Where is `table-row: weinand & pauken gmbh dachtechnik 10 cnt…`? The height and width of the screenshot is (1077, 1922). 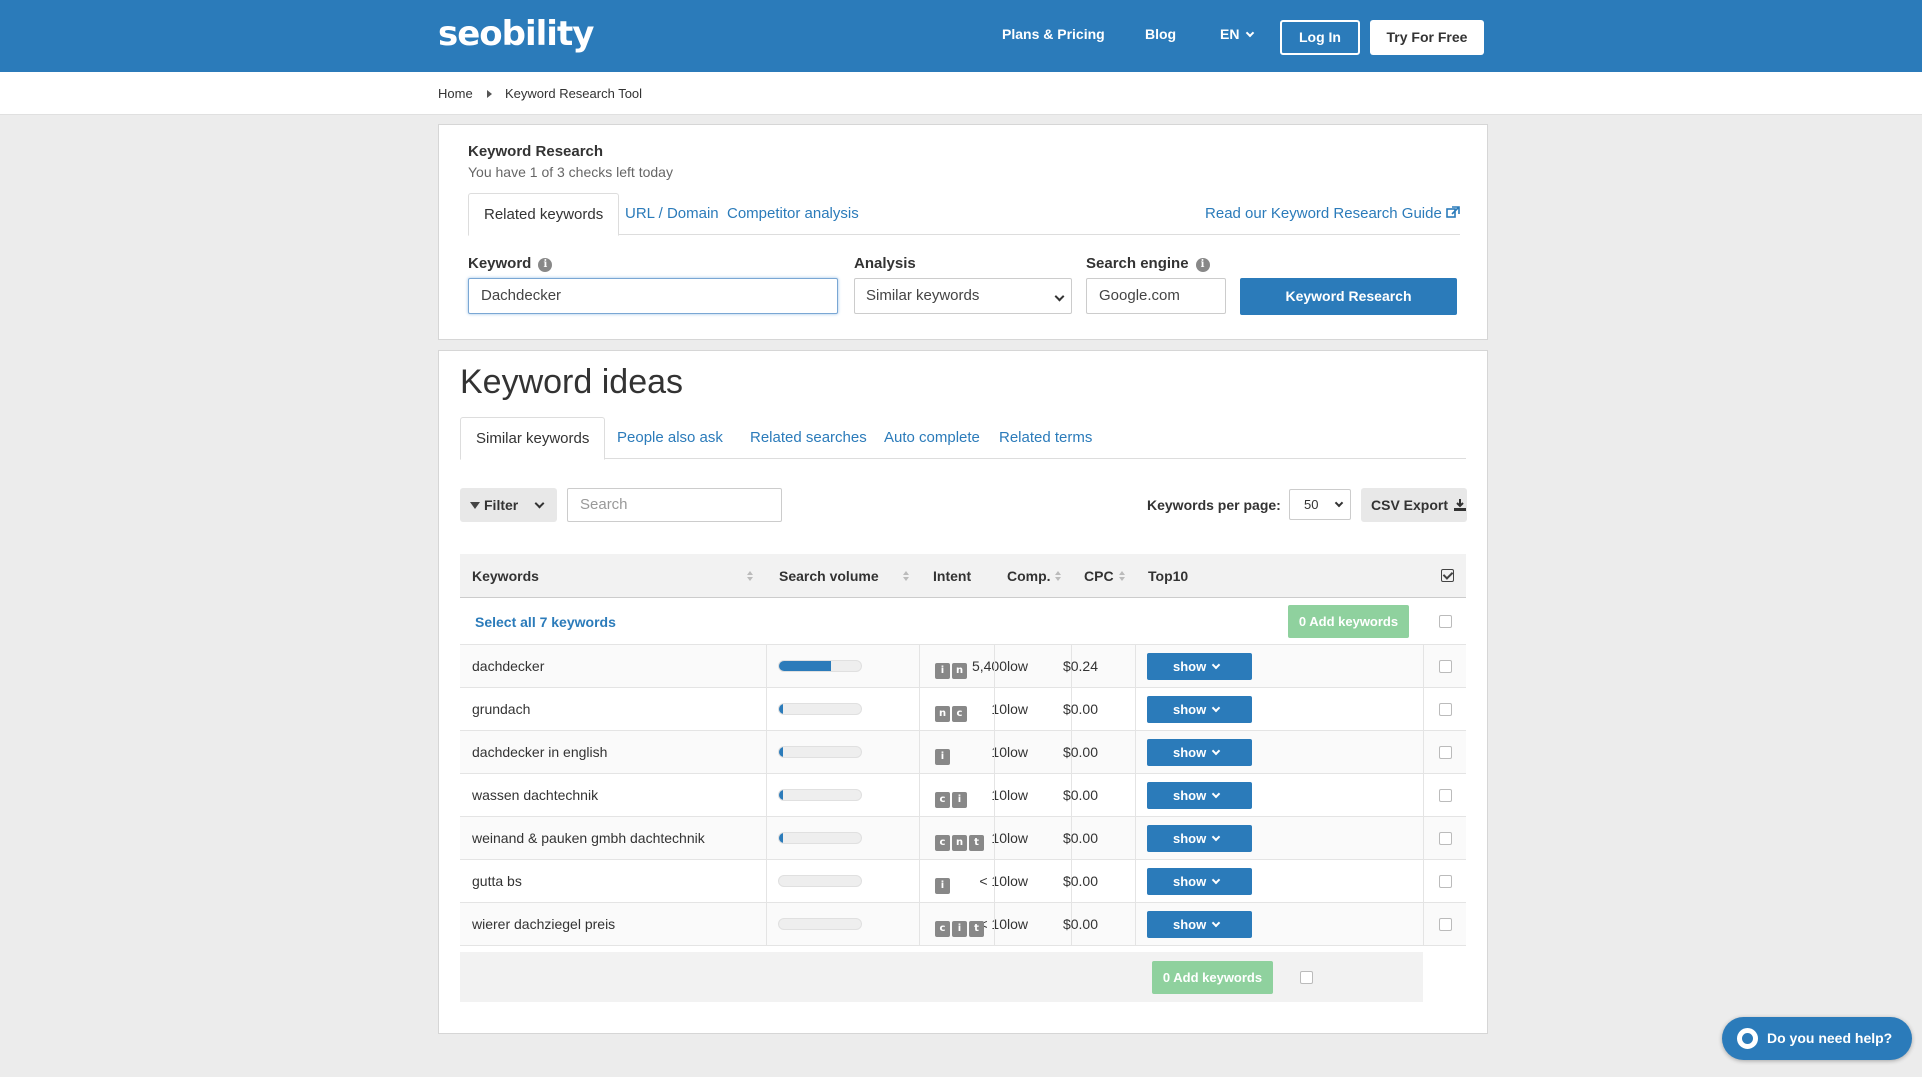 table-row: weinand & pauken gmbh dachtechnik 10 cnt… is located at coordinates (963, 838).